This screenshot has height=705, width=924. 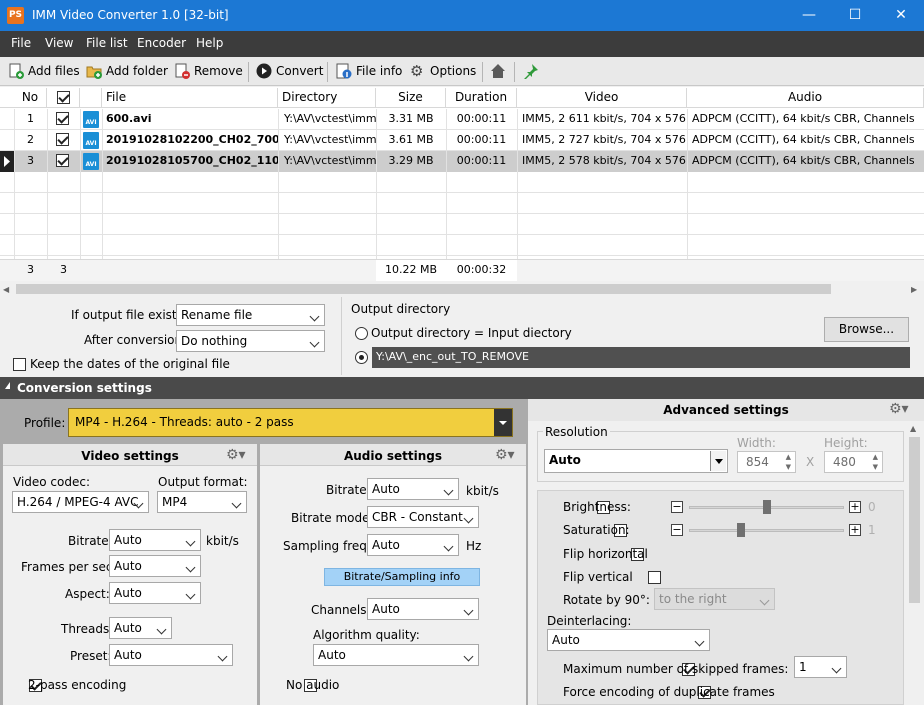 What do you see at coordinates (202, 502) in the screenshot?
I see `output-format-select: MP4` at bounding box center [202, 502].